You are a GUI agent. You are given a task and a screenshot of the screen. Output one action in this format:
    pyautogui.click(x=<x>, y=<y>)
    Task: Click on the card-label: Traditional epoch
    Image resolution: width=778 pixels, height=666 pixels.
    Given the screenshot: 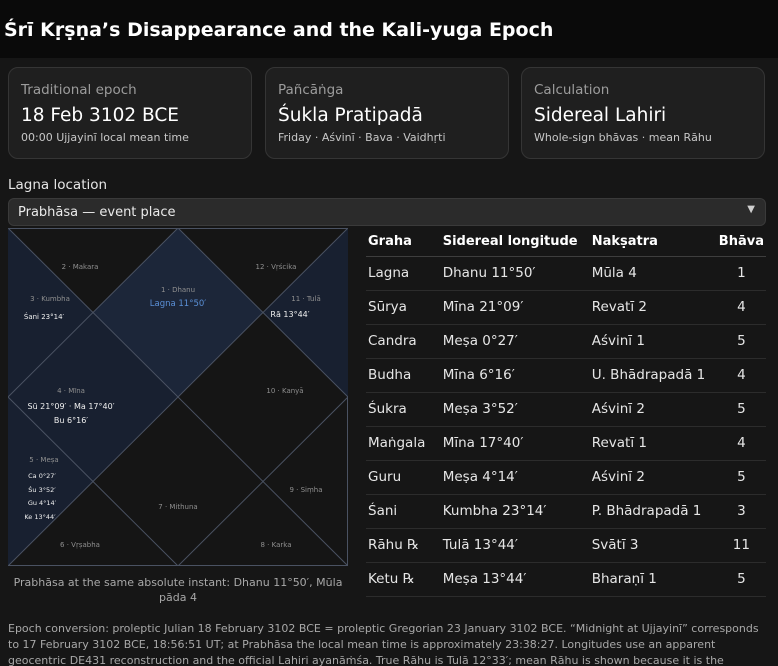 What is the action you would take?
    pyautogui.click(x=79, y=90)
    